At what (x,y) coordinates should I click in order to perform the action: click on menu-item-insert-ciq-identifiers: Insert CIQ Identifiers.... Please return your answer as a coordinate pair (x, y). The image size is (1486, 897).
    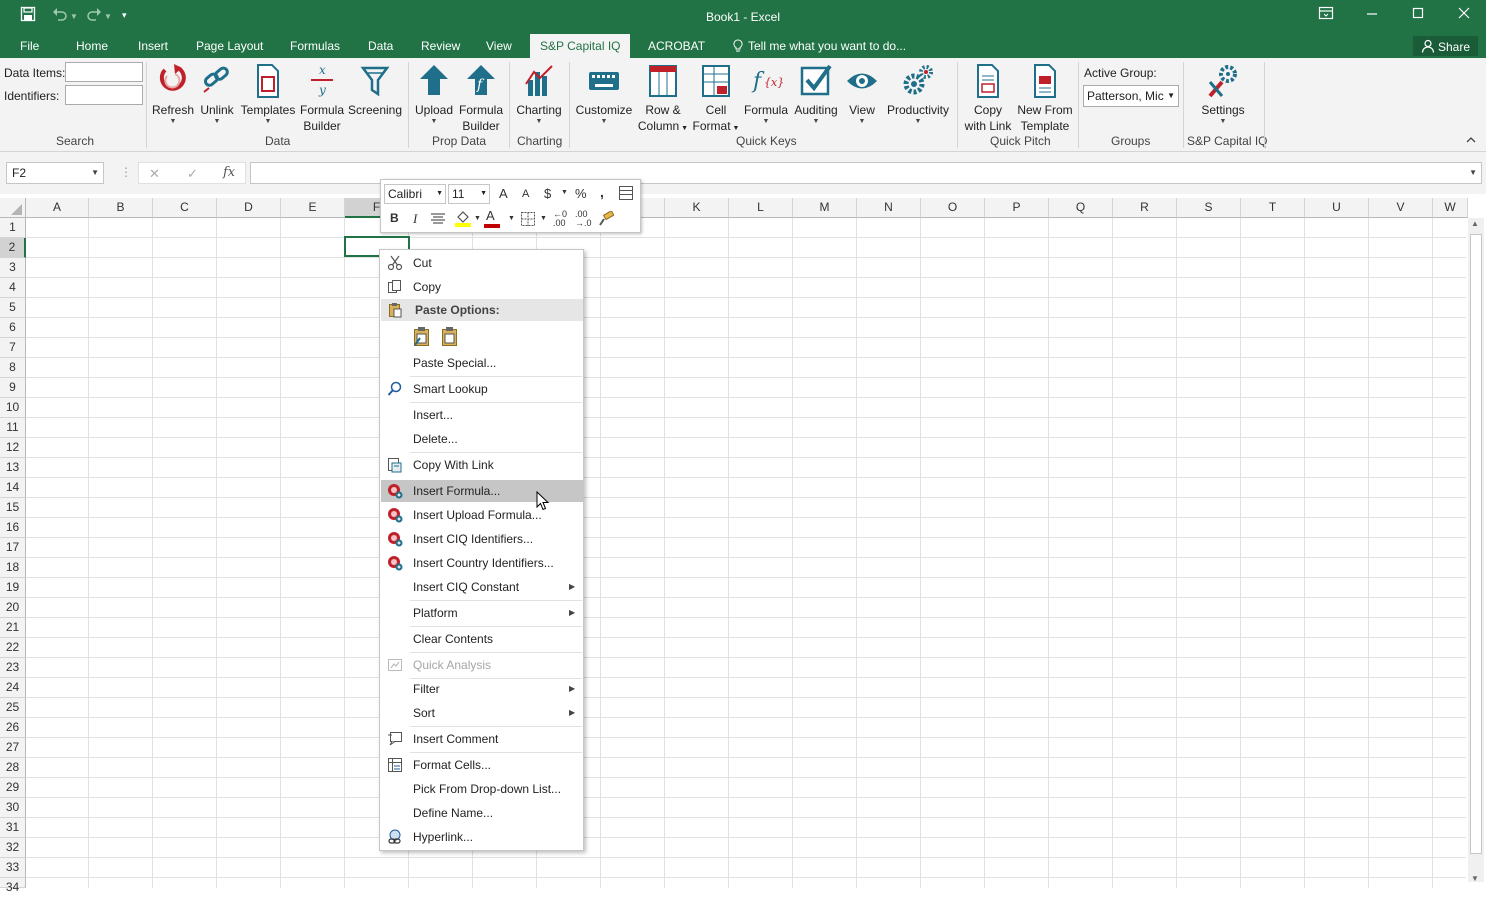
    Looking at the image, I should click on (482, 539).